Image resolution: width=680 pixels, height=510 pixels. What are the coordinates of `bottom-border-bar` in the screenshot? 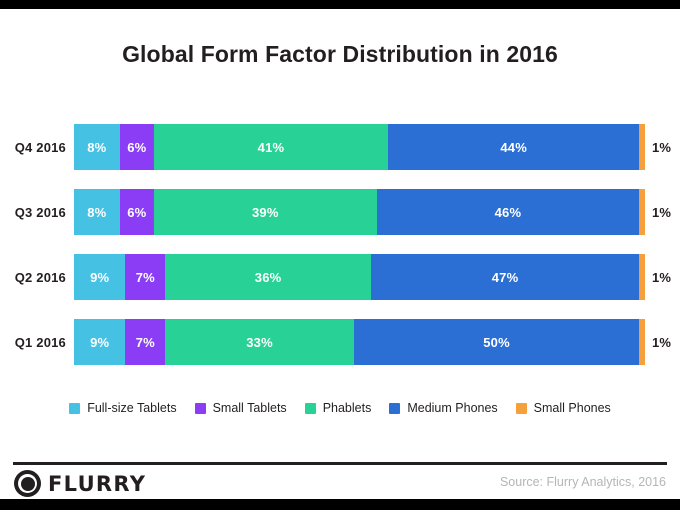 It's located at (340, 504).